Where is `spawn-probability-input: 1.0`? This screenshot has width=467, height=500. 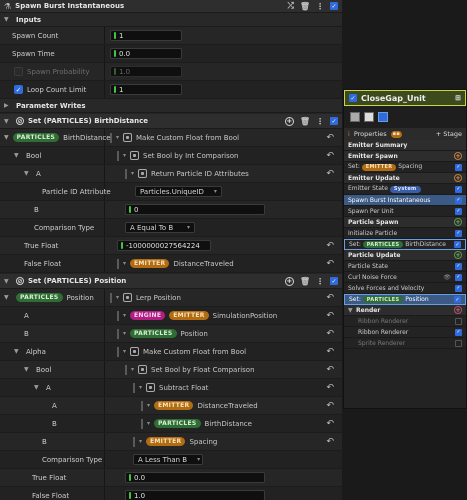
spawn-probability-input: 1.0 is located at coordinates (146, 71).